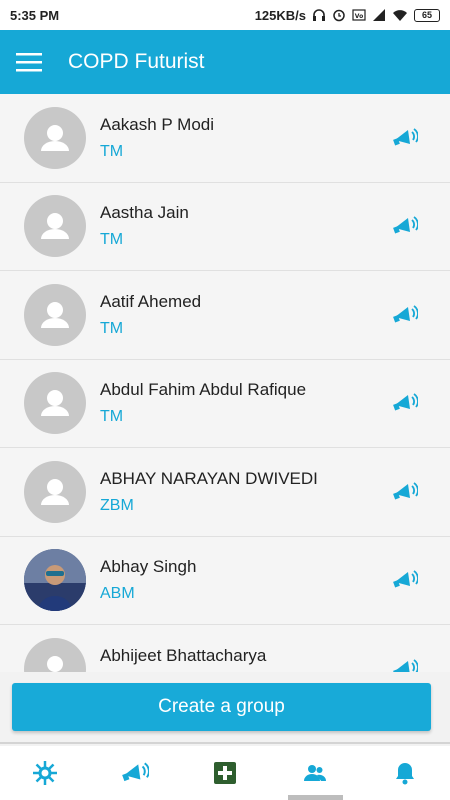 The height and width of the screenshot is (800, 450). What do you see at coordinates (151, 301) in the screenshot?
I see `contact-name: Aatif Ahemed` at bounding box center [151, 301].